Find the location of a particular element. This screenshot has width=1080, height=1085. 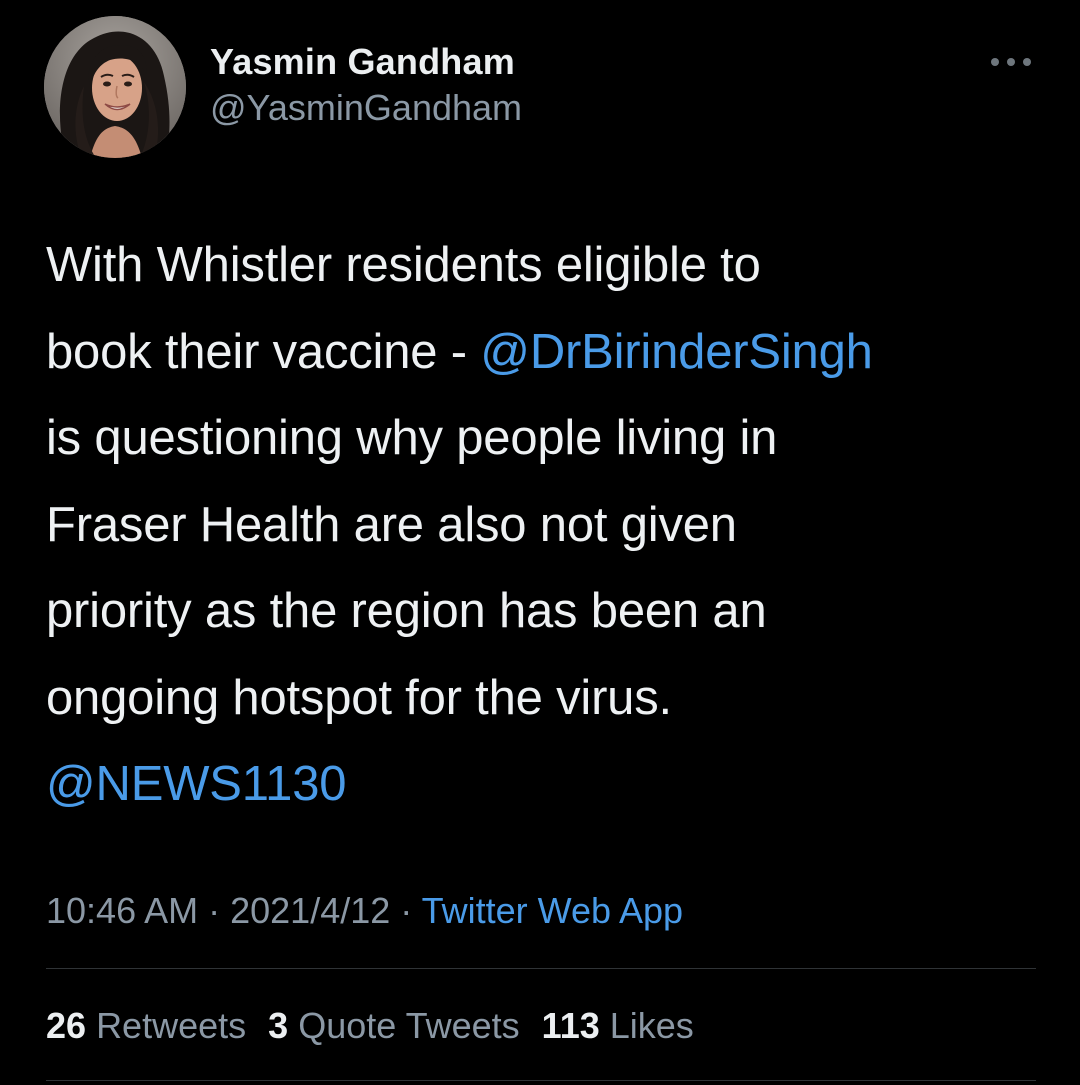

tweet-meta: 10:46 AM · 2021/4/12 · Twitter Web App is located at coordinates (364, 911).